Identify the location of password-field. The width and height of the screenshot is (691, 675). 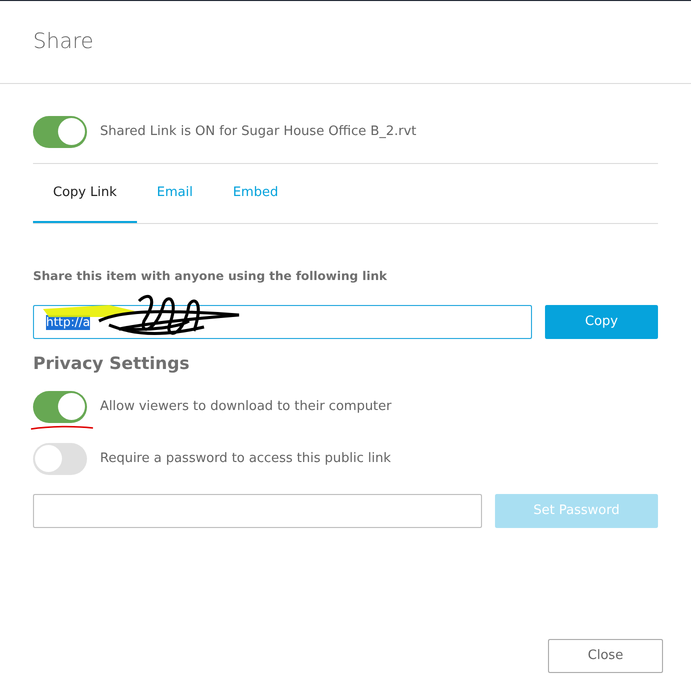
(257, 511).